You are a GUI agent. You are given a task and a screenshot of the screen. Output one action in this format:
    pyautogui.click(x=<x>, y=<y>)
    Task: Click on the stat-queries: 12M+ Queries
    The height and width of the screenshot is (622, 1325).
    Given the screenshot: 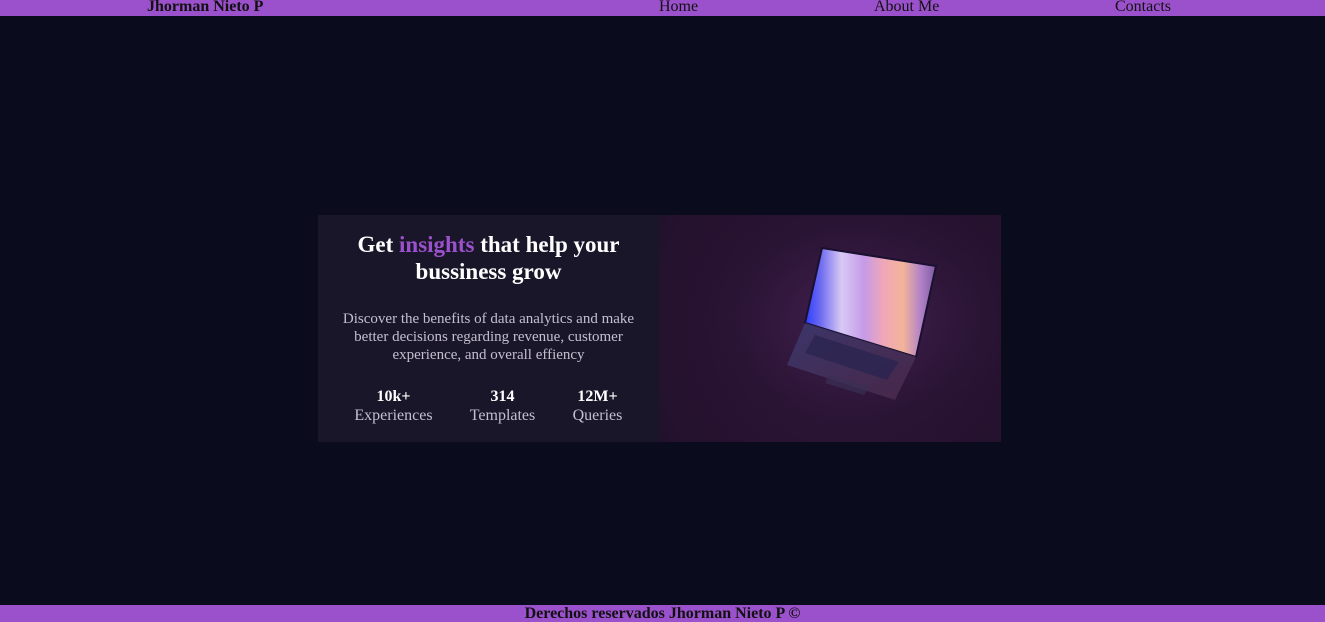 What is the action you would take?
    pyautogui.click(x=598, y=406)
    